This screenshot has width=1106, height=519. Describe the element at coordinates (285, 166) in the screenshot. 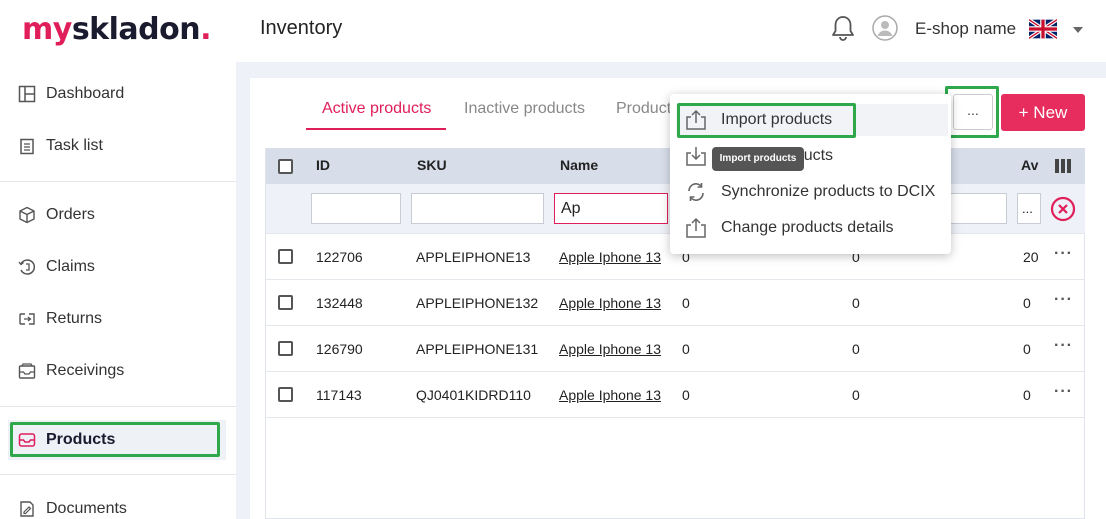

I see `select-all-checkbox` at that location.